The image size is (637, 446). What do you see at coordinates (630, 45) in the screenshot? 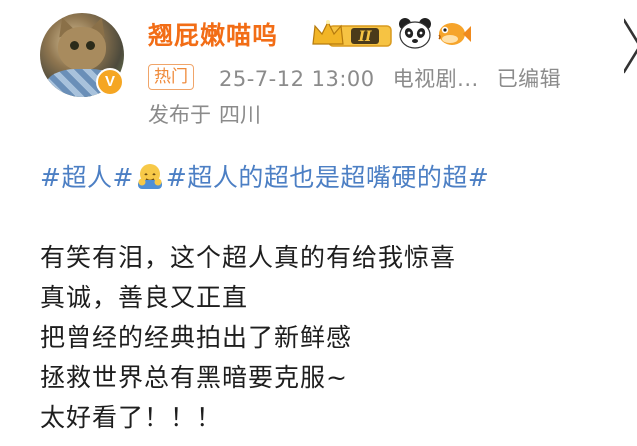
I see `close-icon` at bounding box center [630, 45].